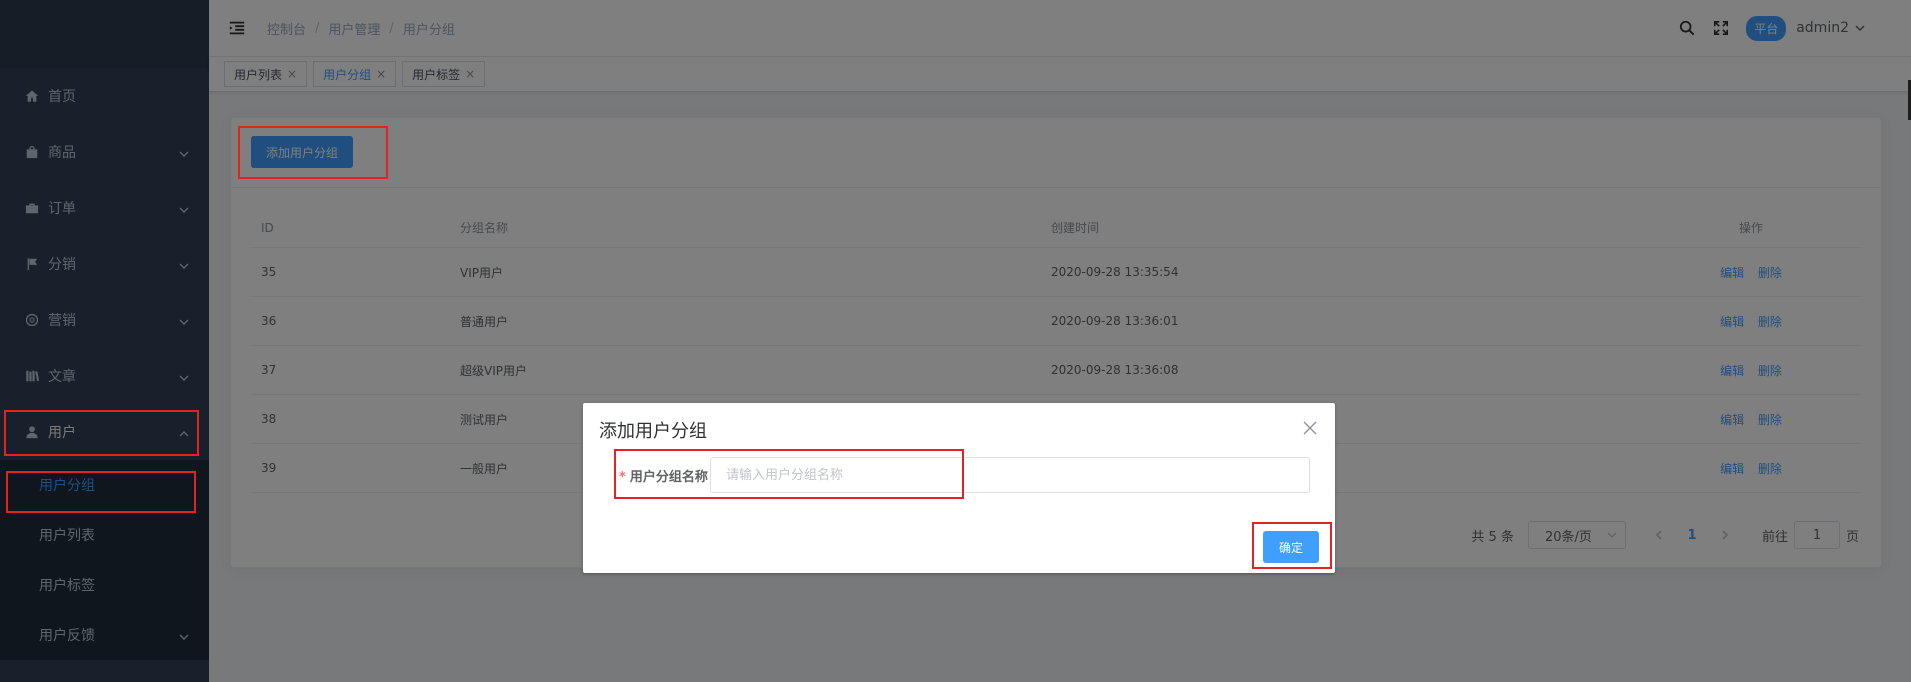  I want to click on form-item-group-name: * 用户分组名称, so click(964, 475).